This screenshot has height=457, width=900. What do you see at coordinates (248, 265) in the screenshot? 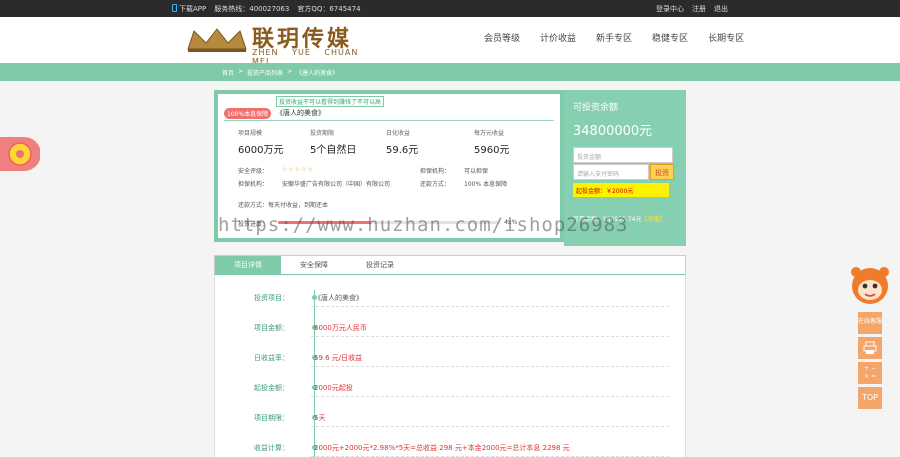
I see `tab-project-detail: 项目详情` at bounding box center [248, 265].